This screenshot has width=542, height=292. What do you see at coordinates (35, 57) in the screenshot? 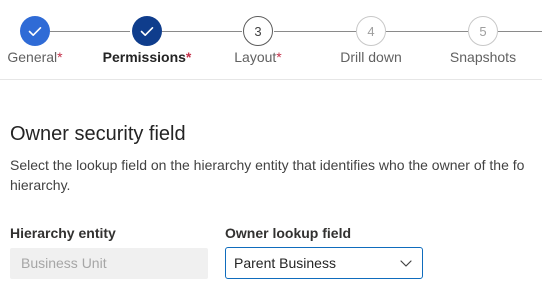
I see `step-label: General*` at bounding box center [35, 57].